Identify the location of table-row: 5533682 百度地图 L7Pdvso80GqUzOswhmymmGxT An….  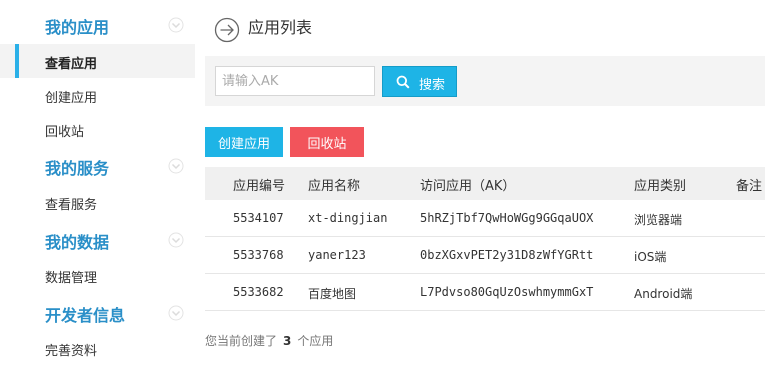
(485, 292).